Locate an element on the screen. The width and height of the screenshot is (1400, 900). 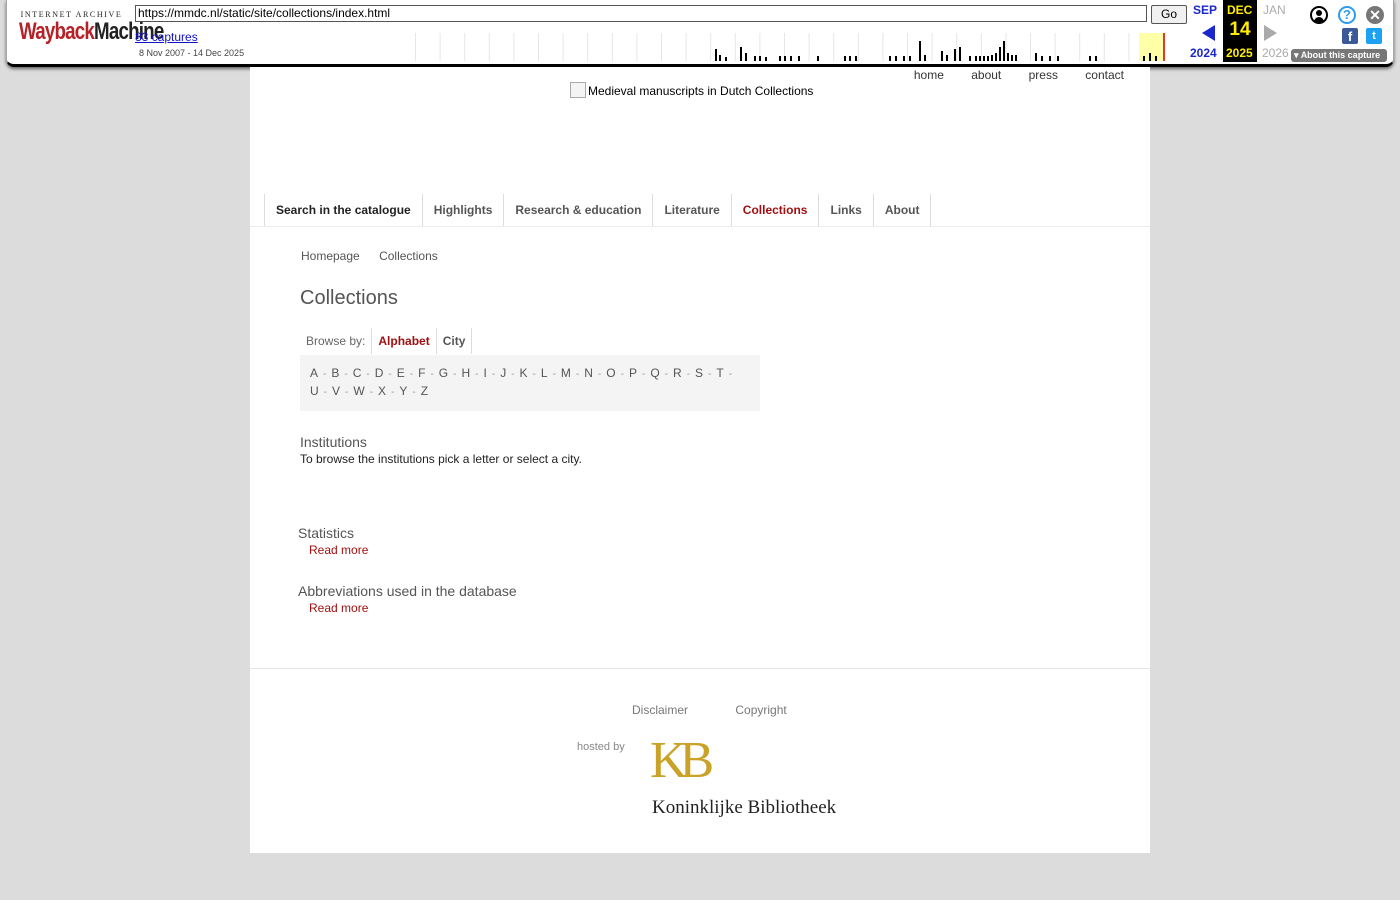
nav-divider is located at coordinates (700, 226).